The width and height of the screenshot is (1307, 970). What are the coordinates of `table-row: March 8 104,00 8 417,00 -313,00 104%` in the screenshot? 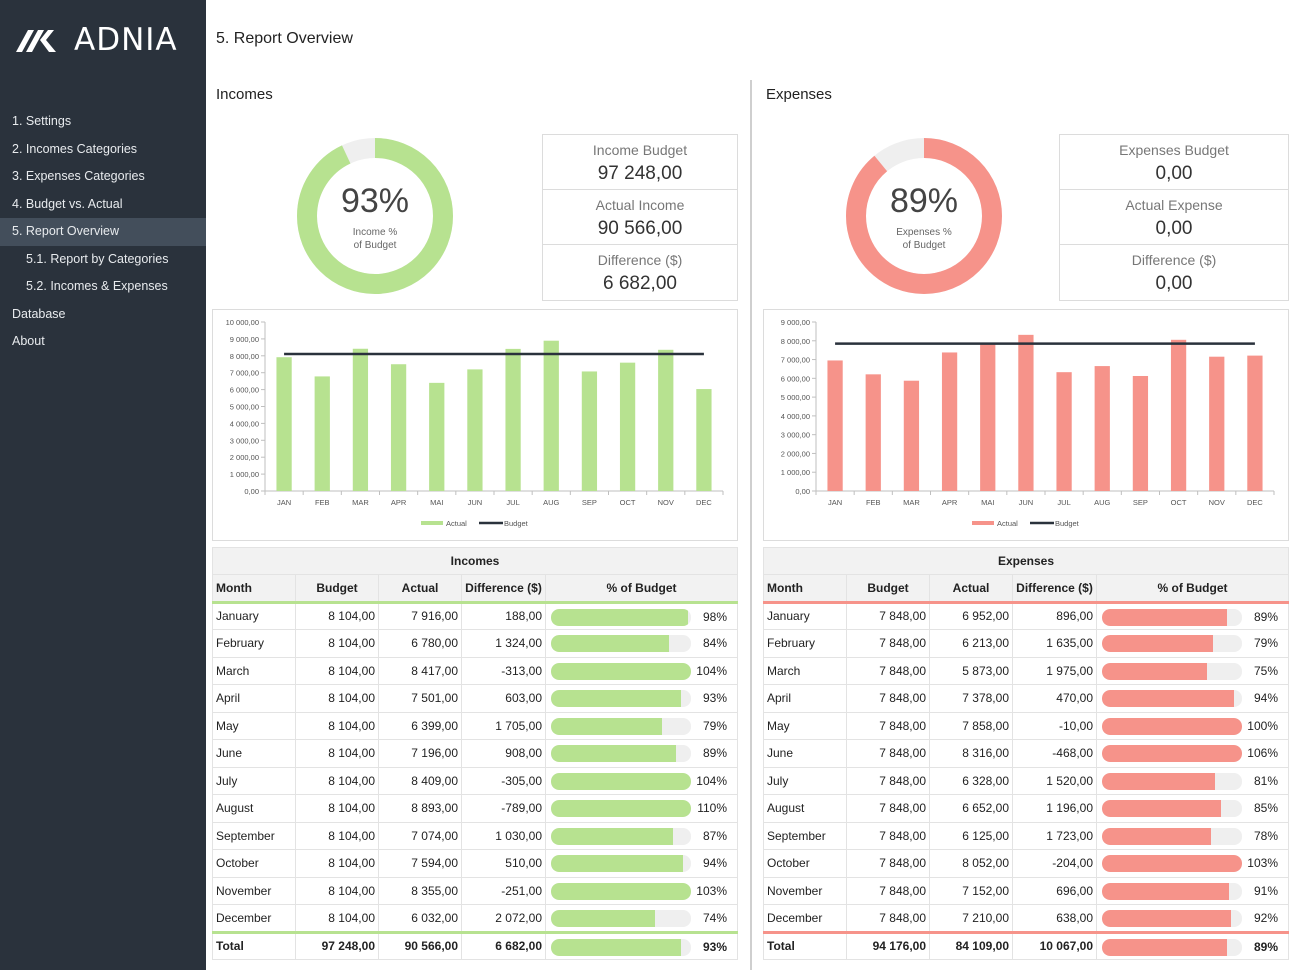 It's located at (475, 670).